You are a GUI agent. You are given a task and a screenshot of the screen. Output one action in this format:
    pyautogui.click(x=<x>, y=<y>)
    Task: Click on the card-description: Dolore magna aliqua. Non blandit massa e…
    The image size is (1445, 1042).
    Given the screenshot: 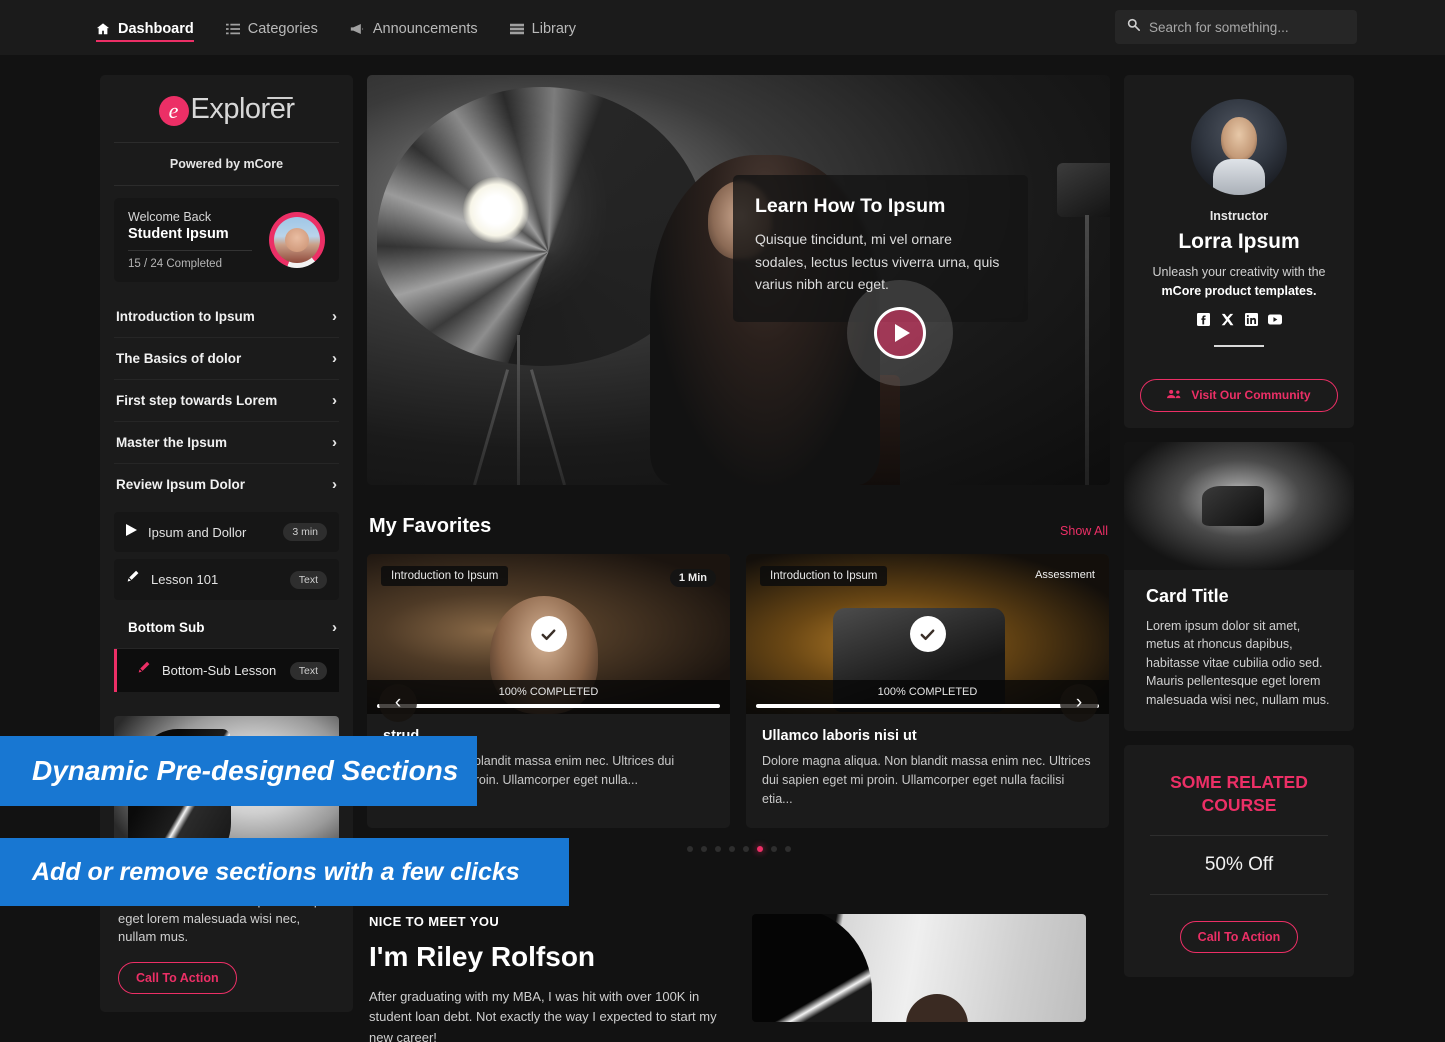 What is the action you would take?
    pyautogui.click(x=926, y=780)
    